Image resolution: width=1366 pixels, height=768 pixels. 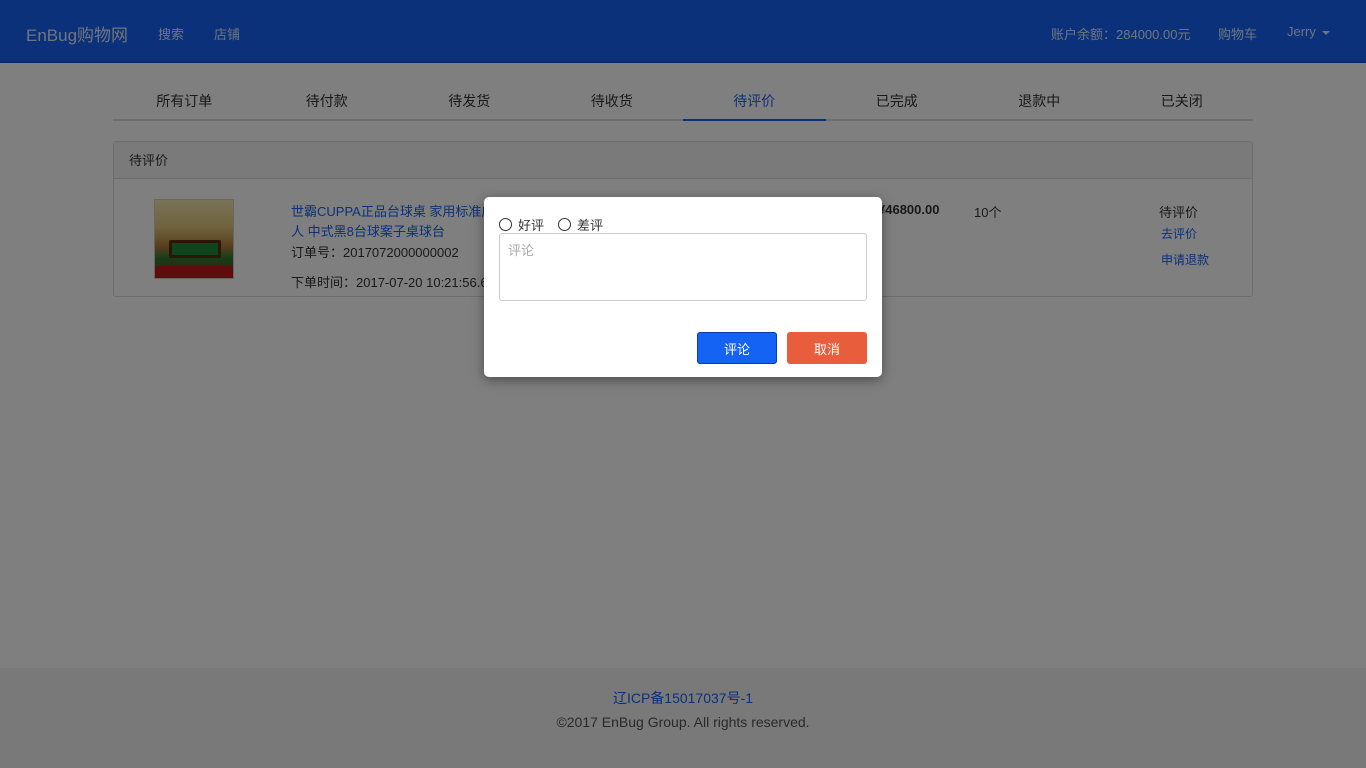 I want to click on submit-review-button: 评论, so click(x=737, y=348).